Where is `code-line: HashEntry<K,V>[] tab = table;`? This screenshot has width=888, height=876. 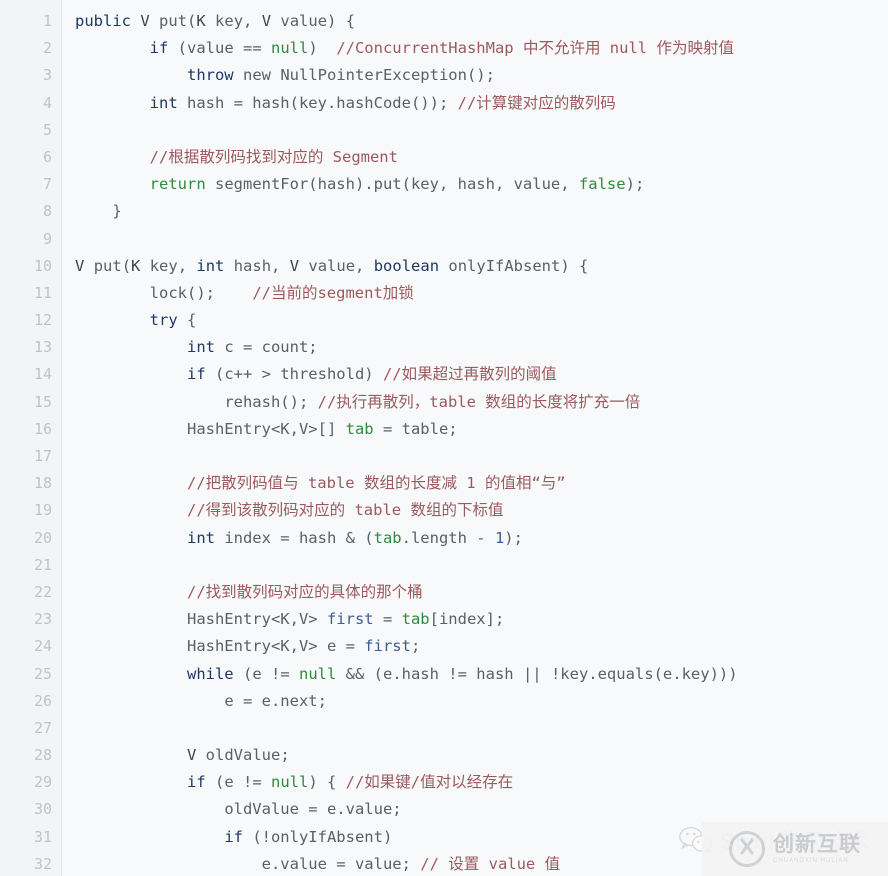
code-line: HashEntry<K,V>[] tab = table; is located at coordinates (481, 429).